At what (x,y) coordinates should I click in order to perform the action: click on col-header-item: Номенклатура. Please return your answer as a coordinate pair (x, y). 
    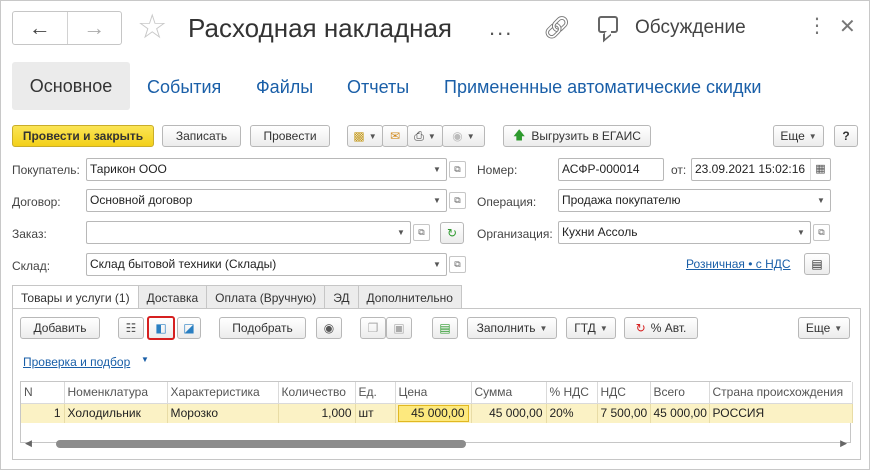
    Looking at the image, I should click on (116, 393).